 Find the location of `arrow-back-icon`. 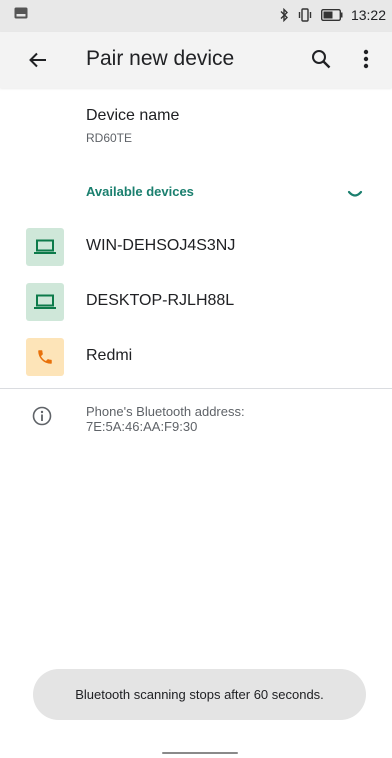

arrow-back-icon is located at coordinates (37, 60).